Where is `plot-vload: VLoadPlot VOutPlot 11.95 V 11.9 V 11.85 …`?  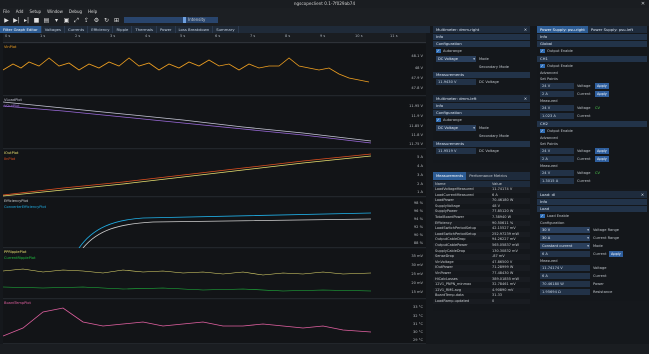
plot-vload: VLoadPlot VOutPlot 11.95 V 11.9 V 11.85 … is located at coordinates (214, 123).